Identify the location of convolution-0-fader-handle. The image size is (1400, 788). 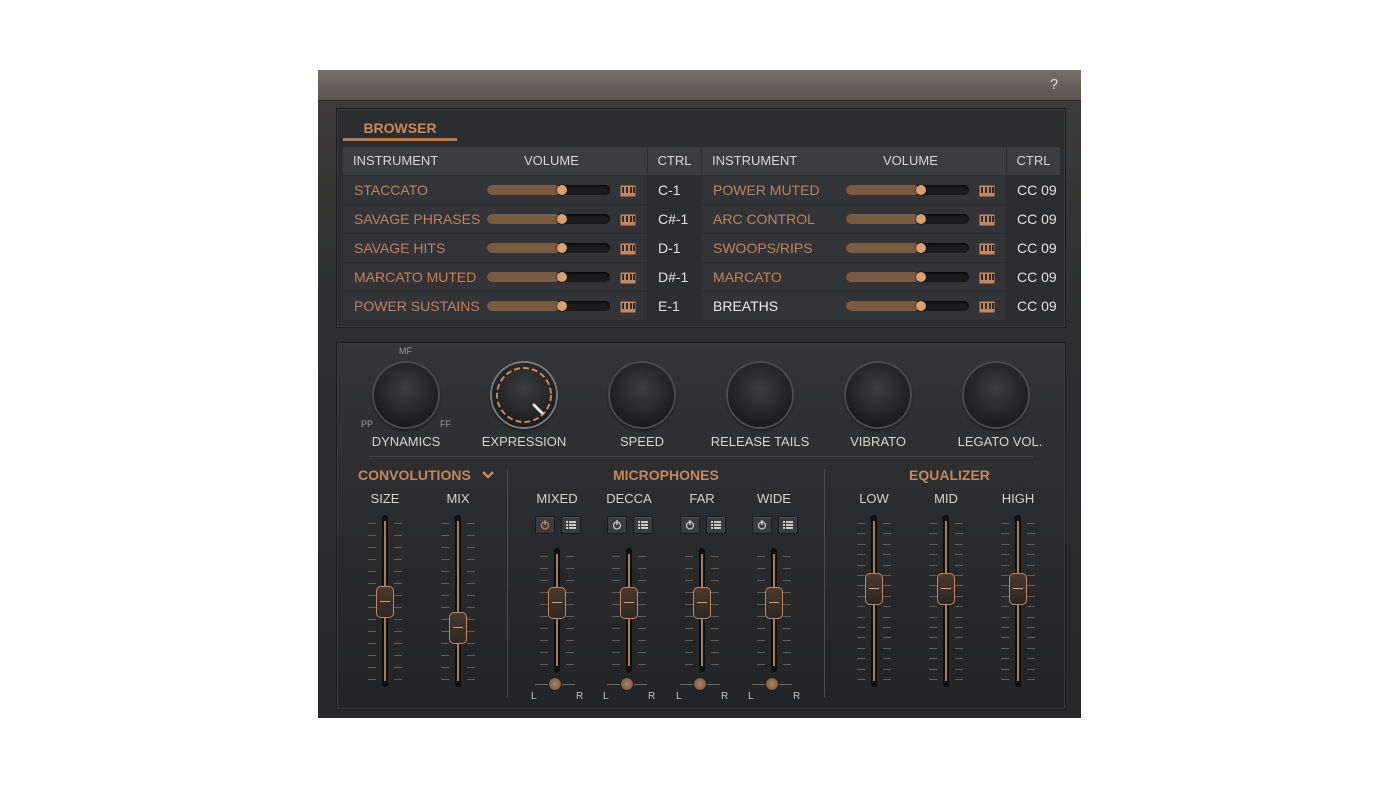
(385, 602).